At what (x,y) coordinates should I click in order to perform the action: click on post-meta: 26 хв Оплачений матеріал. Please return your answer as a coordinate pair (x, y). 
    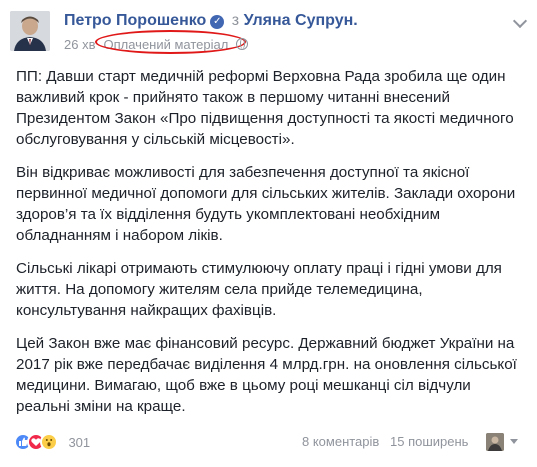
    Looking at the image, I should click on (156, 42).